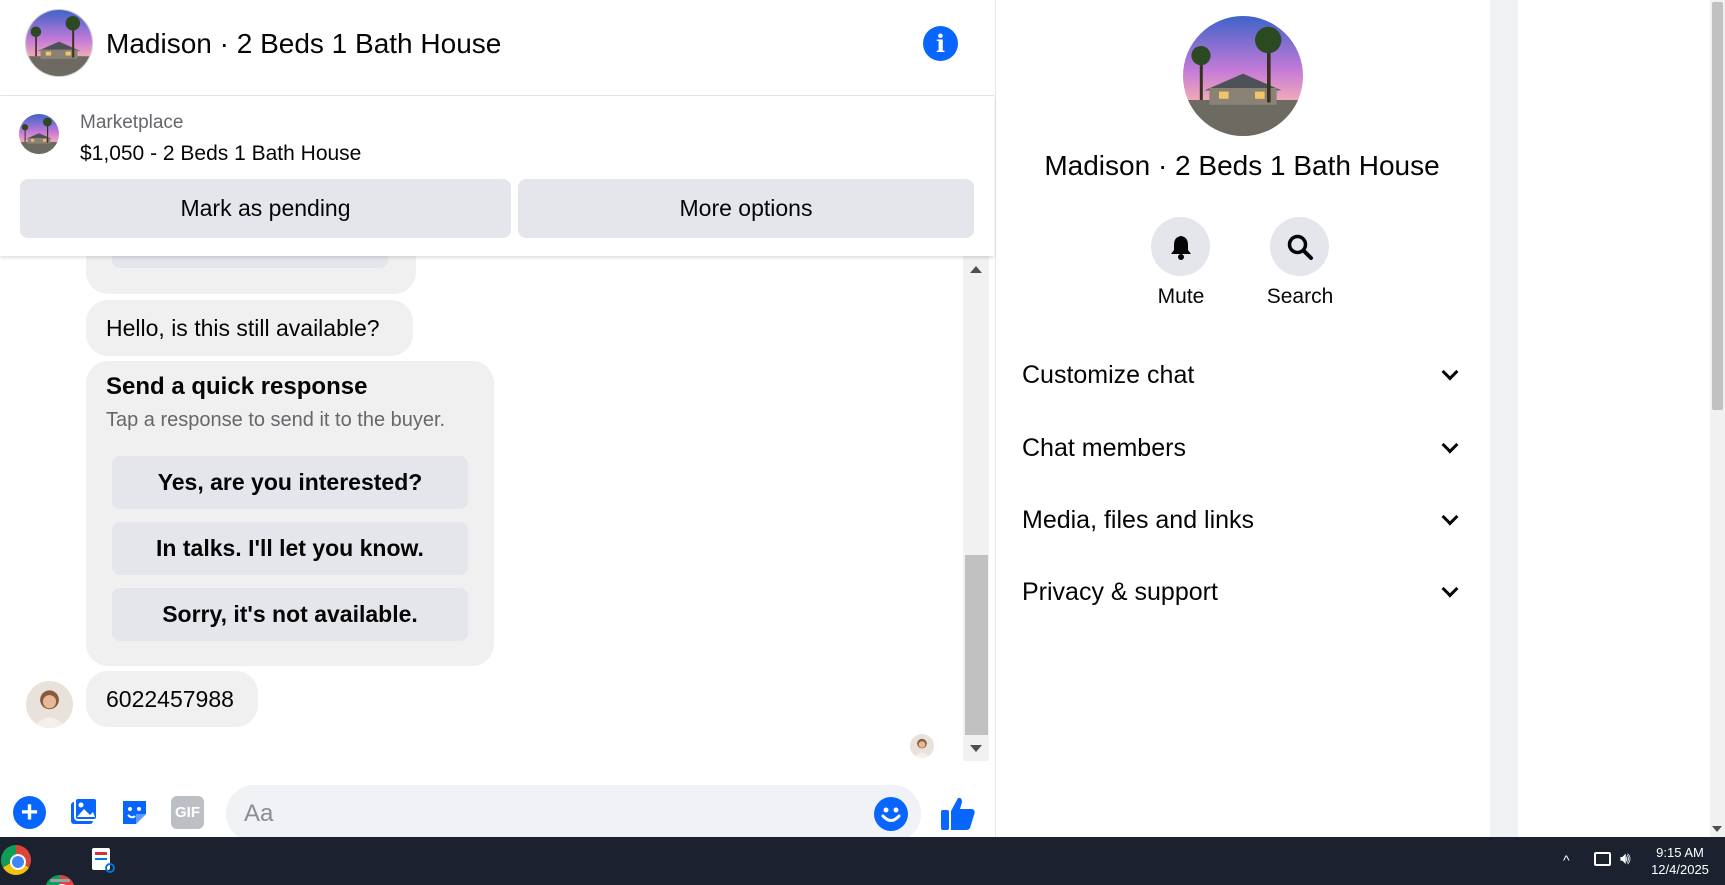  Describe the element at coordinates (265, 208) in the screenshot. I see `mark-as-pending-button: Mark as pending` at that location.